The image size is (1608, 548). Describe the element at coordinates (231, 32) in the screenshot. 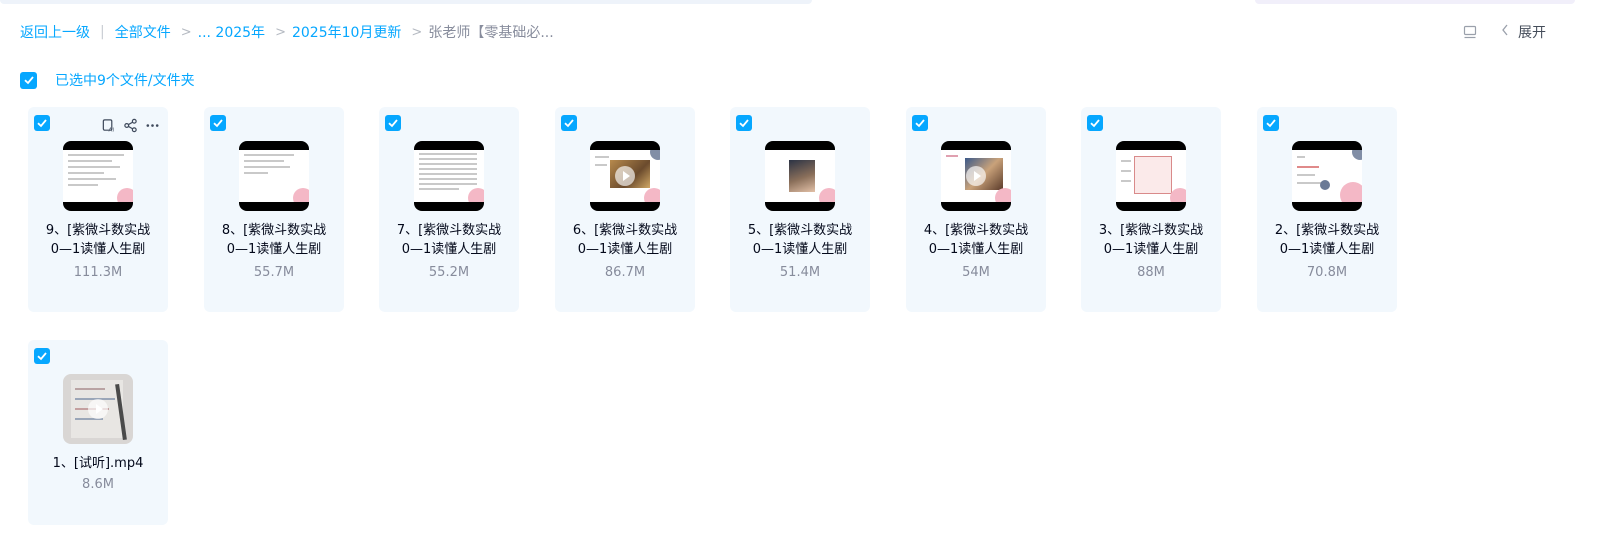

I see `crumb-2025: ... 2025年` at that location.